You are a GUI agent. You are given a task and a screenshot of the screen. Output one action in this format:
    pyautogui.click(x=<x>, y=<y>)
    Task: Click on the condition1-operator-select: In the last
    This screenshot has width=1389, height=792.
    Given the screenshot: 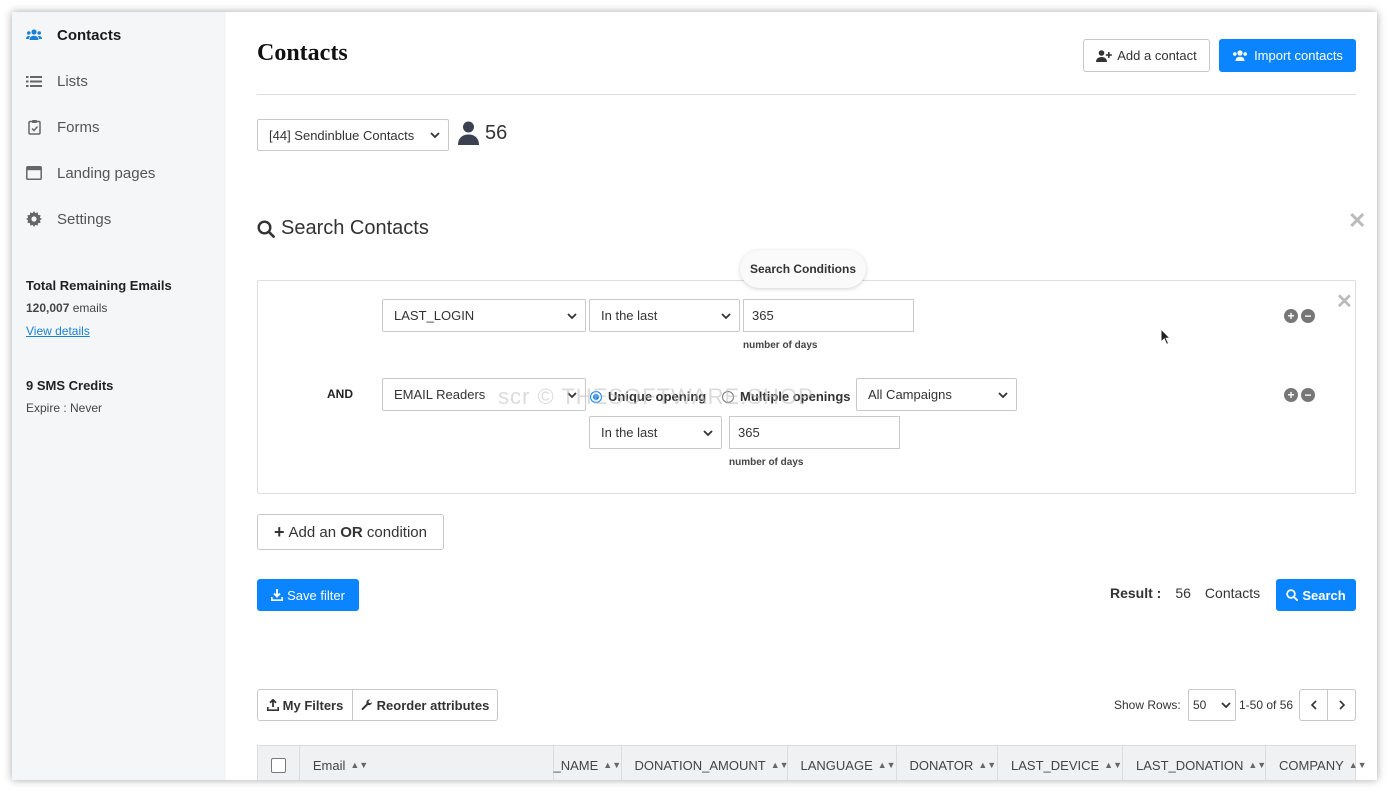 What is the action you would take?
    pyautogui.click(x=664, y=315)
    